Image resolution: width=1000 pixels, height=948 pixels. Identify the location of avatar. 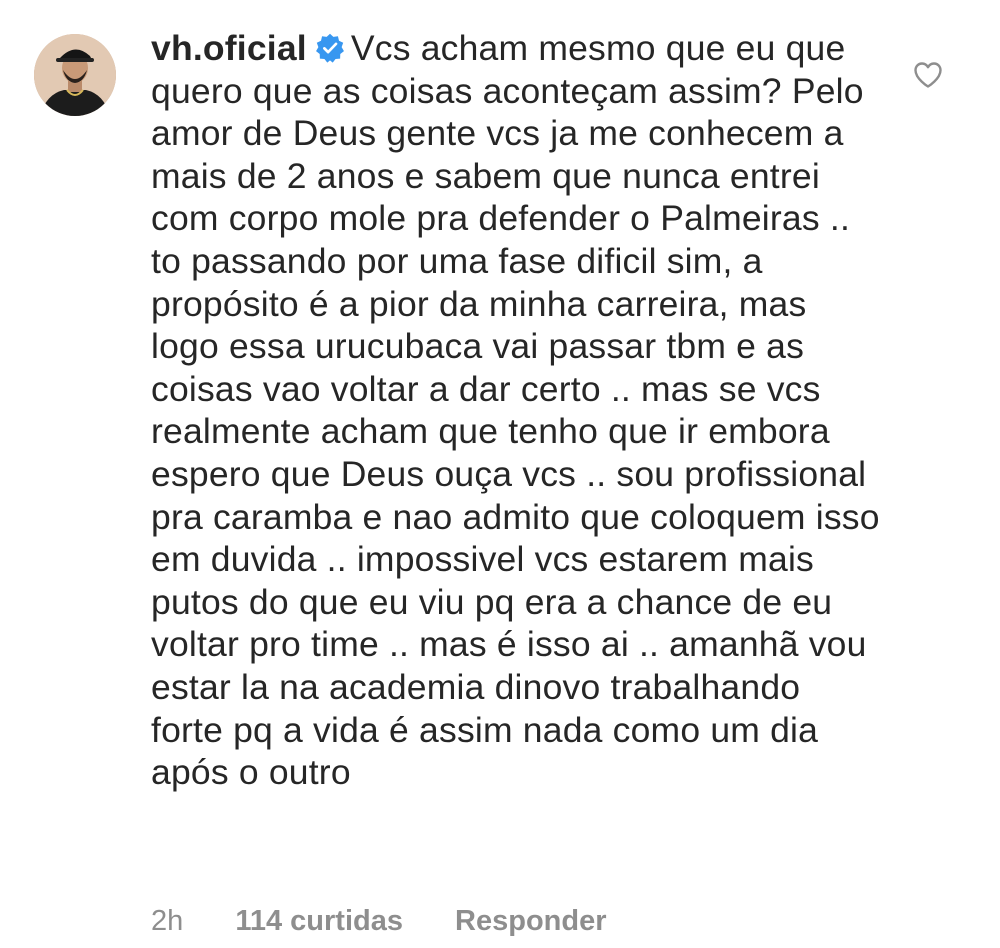
(75, 75).